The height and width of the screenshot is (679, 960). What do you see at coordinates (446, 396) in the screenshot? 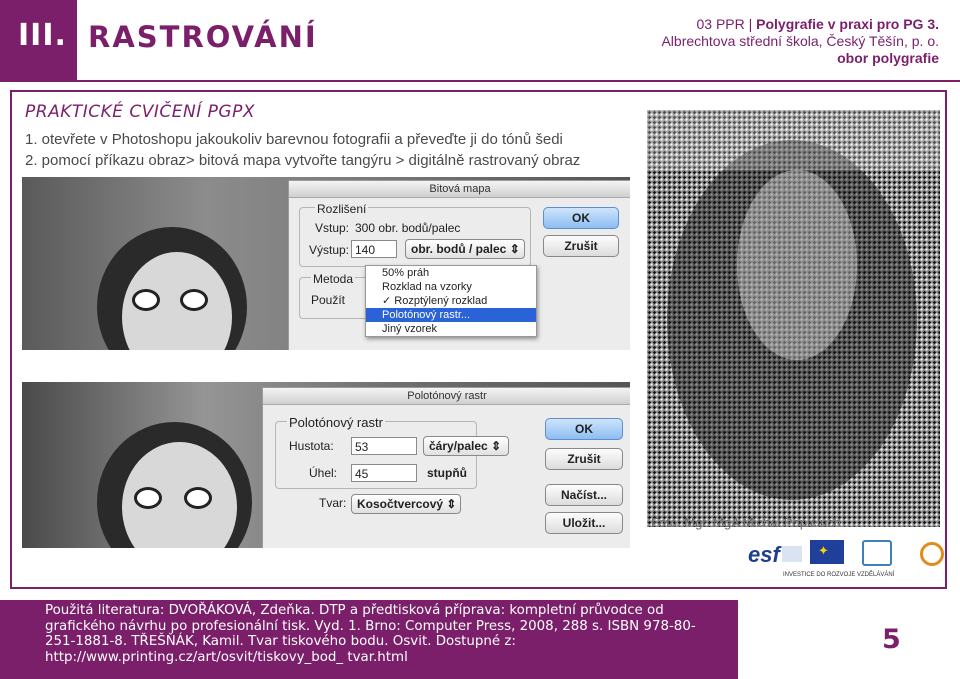
I see `halftone-dialog-title: Polotónový rastr` at bounding box center [446, 396].